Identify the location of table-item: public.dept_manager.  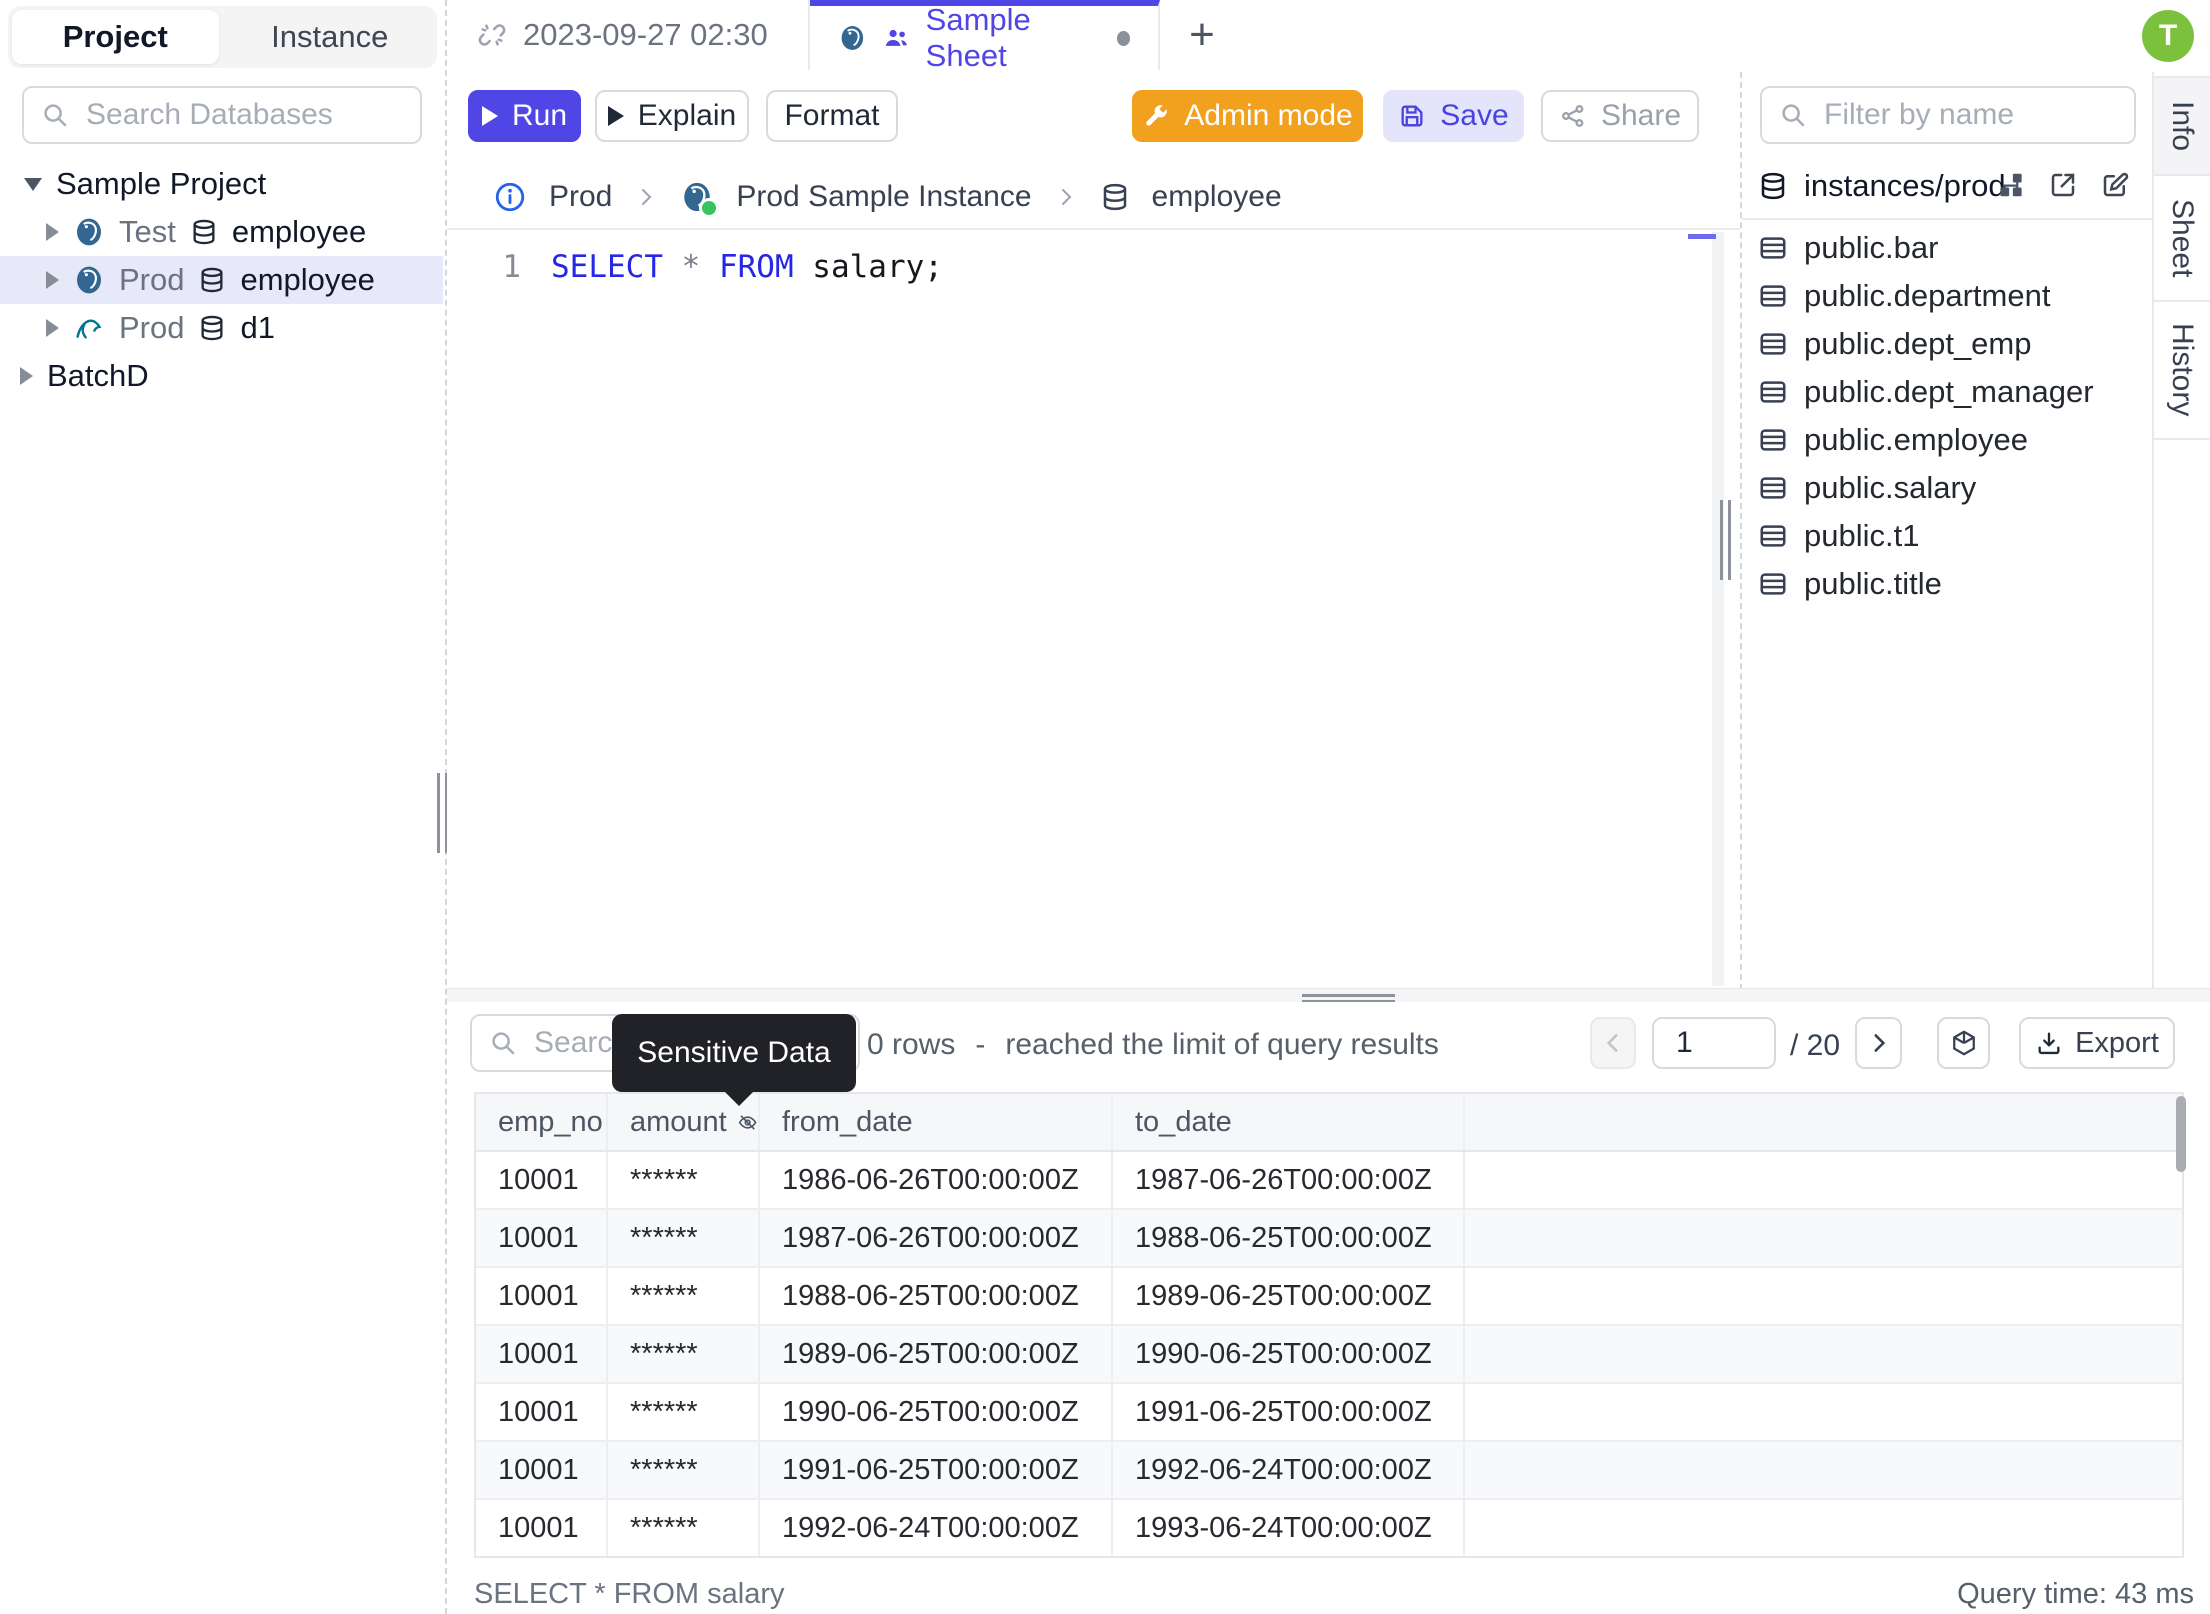
(1948, 392).